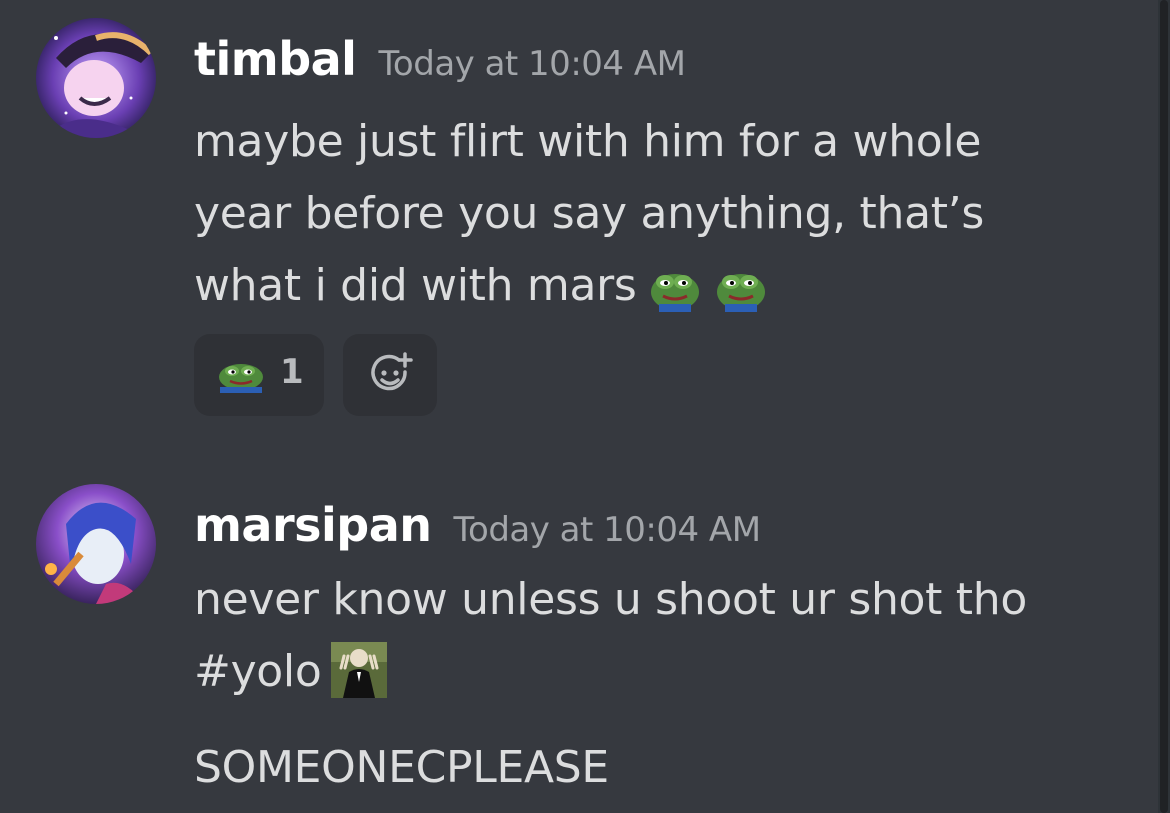 Image resolution: width=1170 pixels, height=813 pixels. Describe the element at coordinates (241, 378) in the screenshot. I see `pepe-emoji` at that location.